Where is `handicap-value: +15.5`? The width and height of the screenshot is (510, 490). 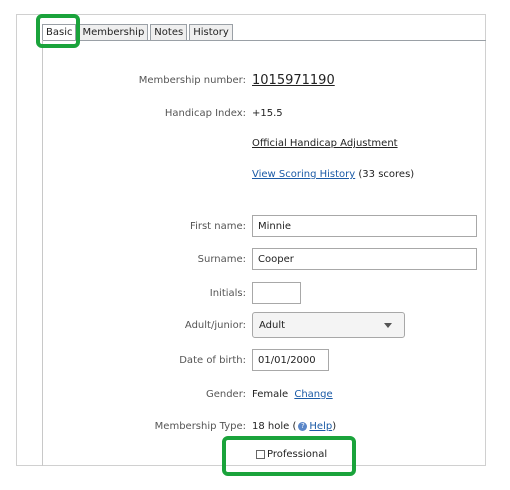
handicap-value: +15.5 is located at coordinates (267, 113).